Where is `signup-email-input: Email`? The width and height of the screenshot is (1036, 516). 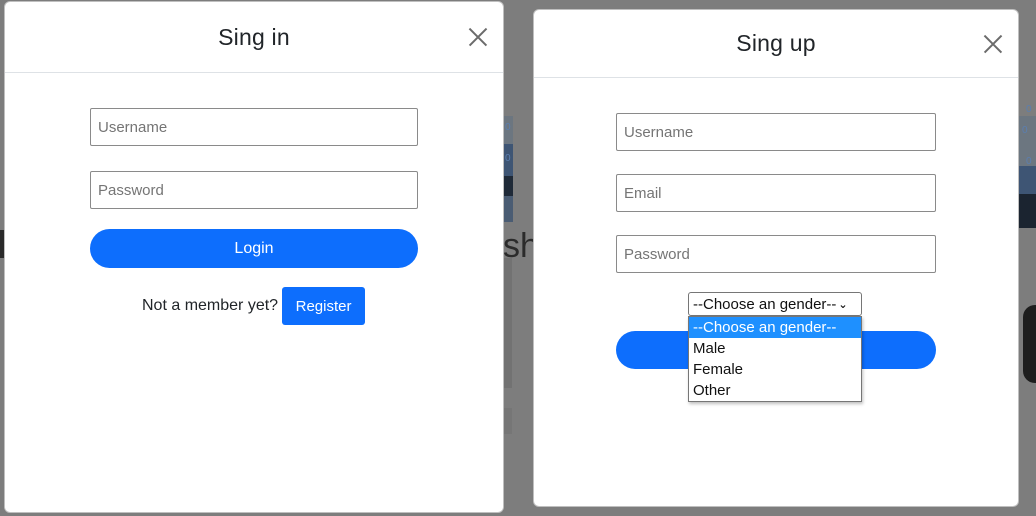 signup-email-input: Email is located at coordinates (776, 193).